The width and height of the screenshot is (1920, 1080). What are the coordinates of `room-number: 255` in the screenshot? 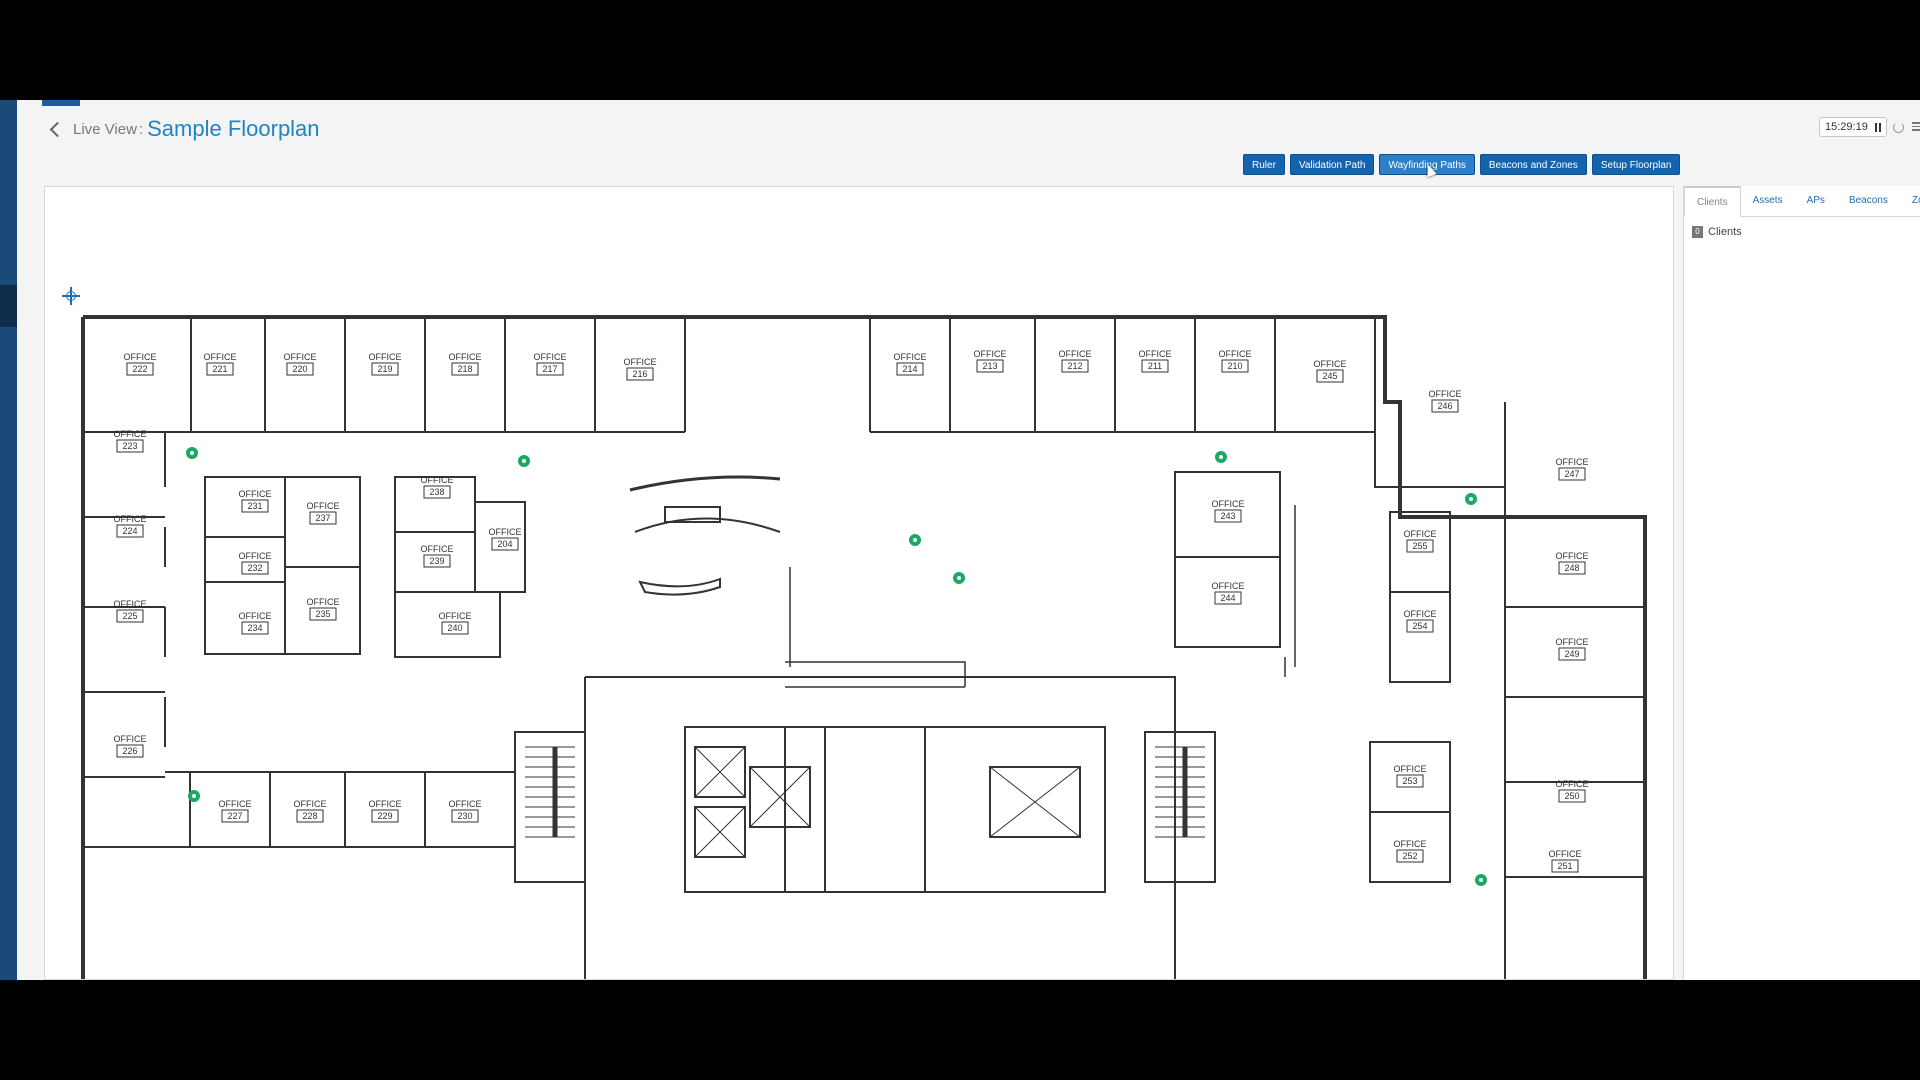 It's located at (1419, 546).